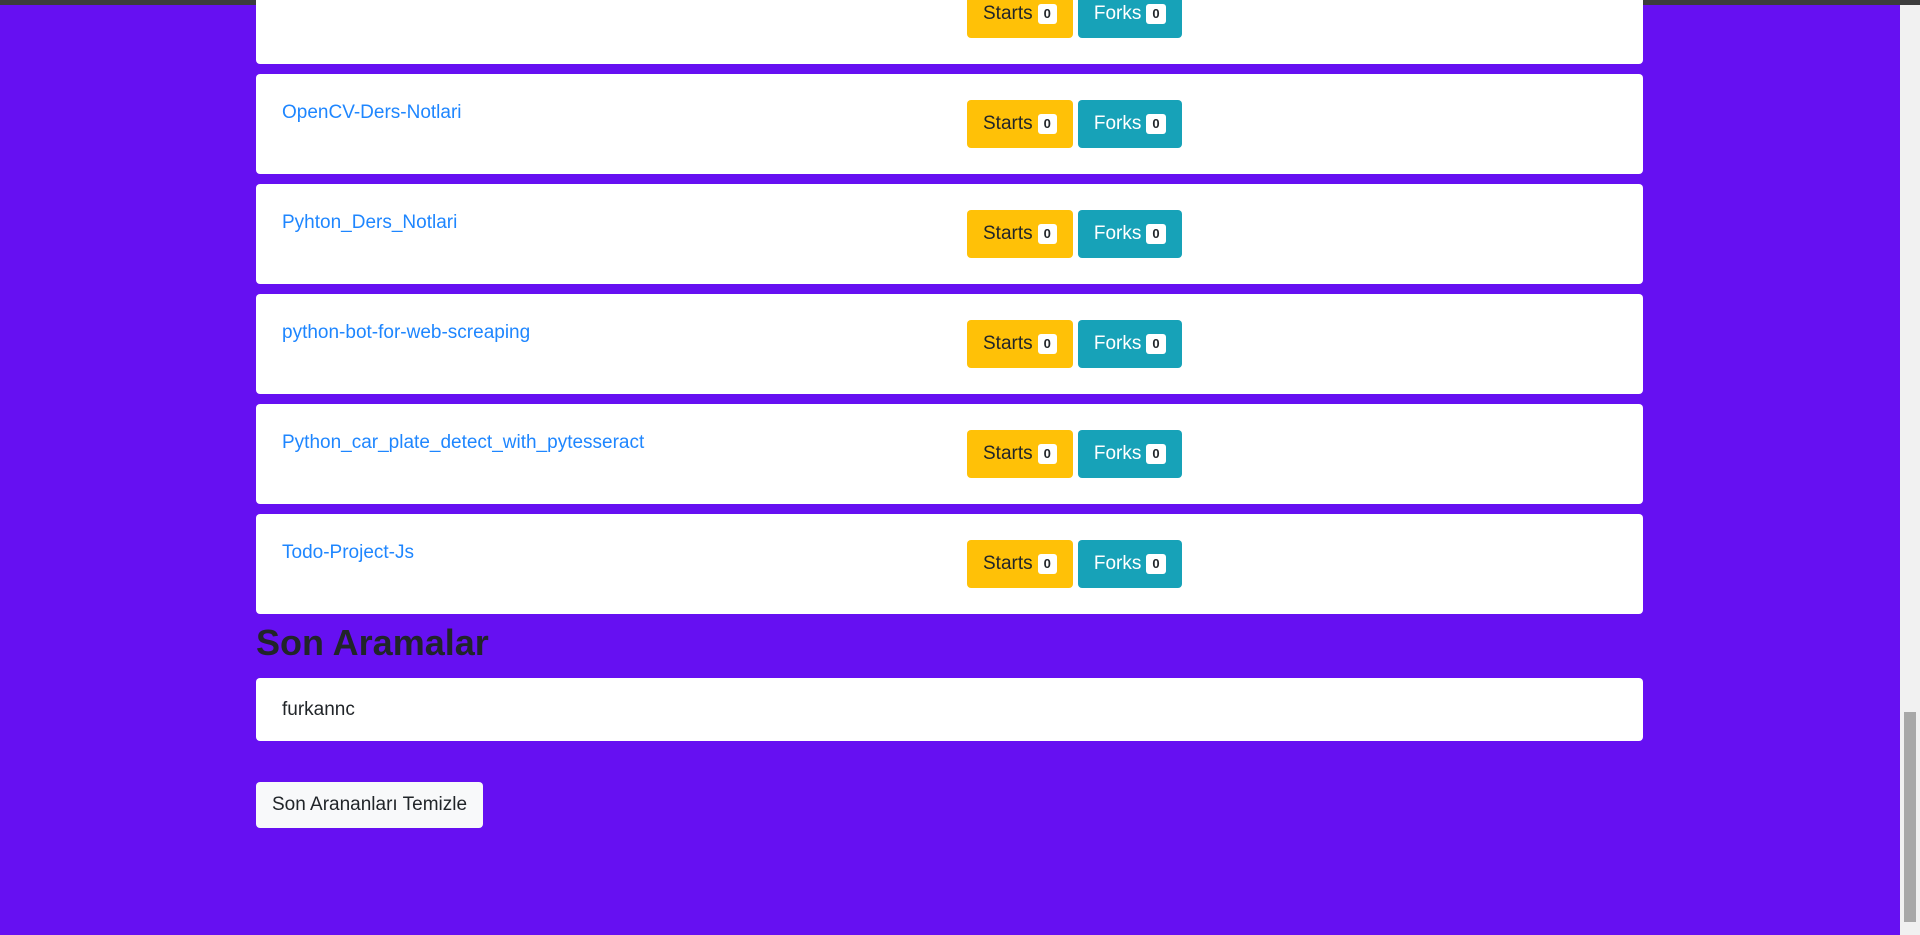 The height and width of the screenshot is (935, 1920). Describe the element at coordinates (370, 805) in the screenshot. I see `clear-recent-button: Son Arananları Temizle` at that location.